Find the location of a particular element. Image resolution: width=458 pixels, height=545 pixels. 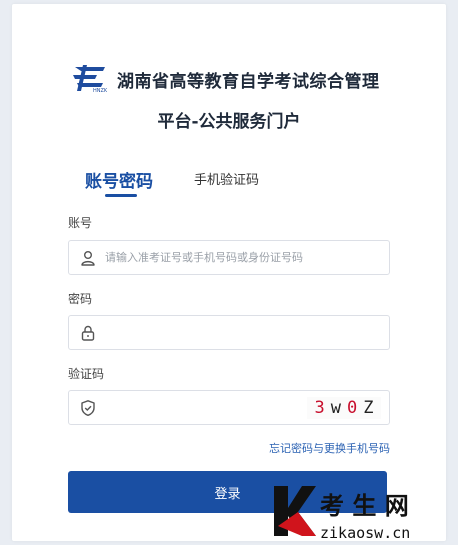

password-input is located at coordinates (205, 332).